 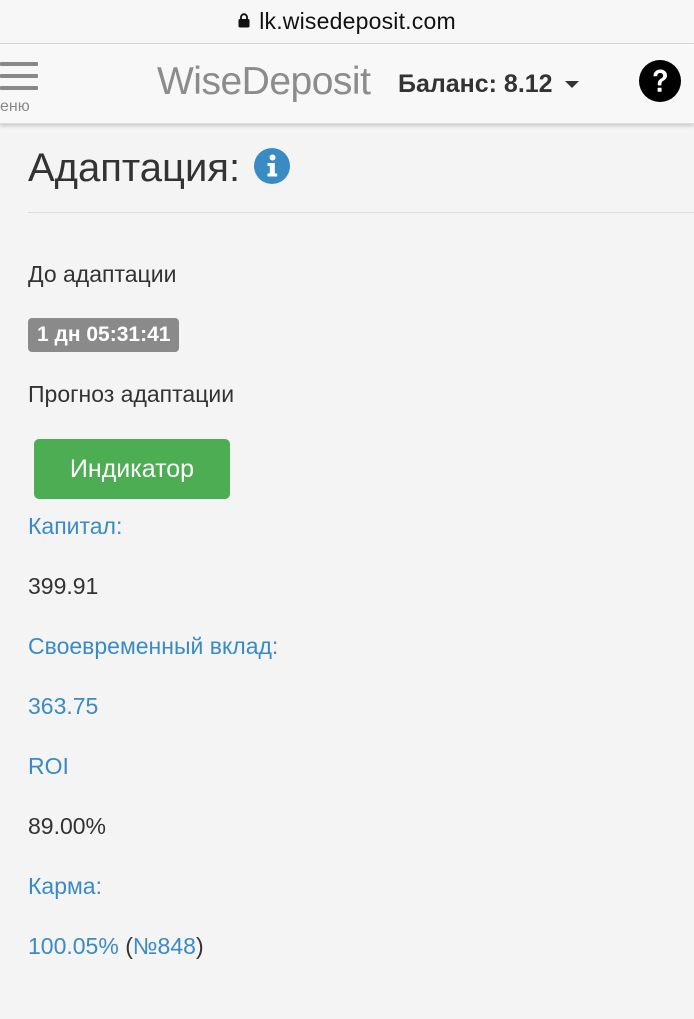 What do you see at coordinates (65, 886) in the screenshot?
I see `karma-label: Карма:` at bounding box center [65, 886].